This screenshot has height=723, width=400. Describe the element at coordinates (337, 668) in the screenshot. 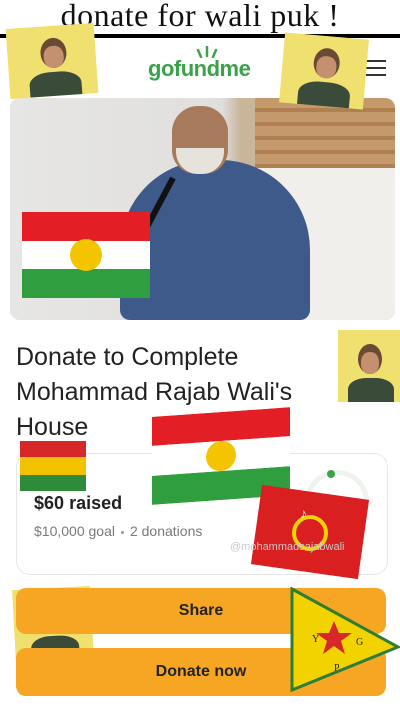

I see `ypg-letter-p: P` at that location.